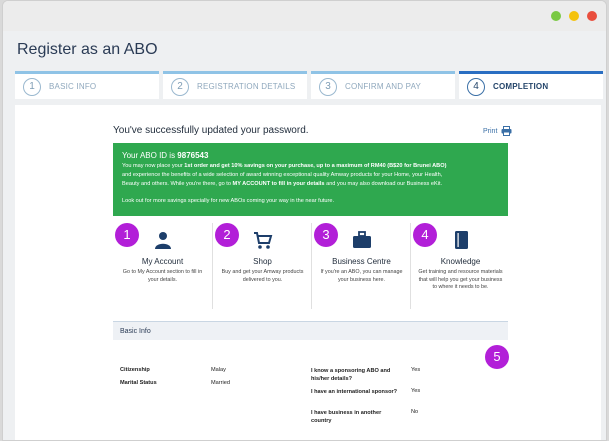 This screenshot has height=441, width=609. I want to click on info-value-sponsoring-abo: Yes, so click(416, 370).